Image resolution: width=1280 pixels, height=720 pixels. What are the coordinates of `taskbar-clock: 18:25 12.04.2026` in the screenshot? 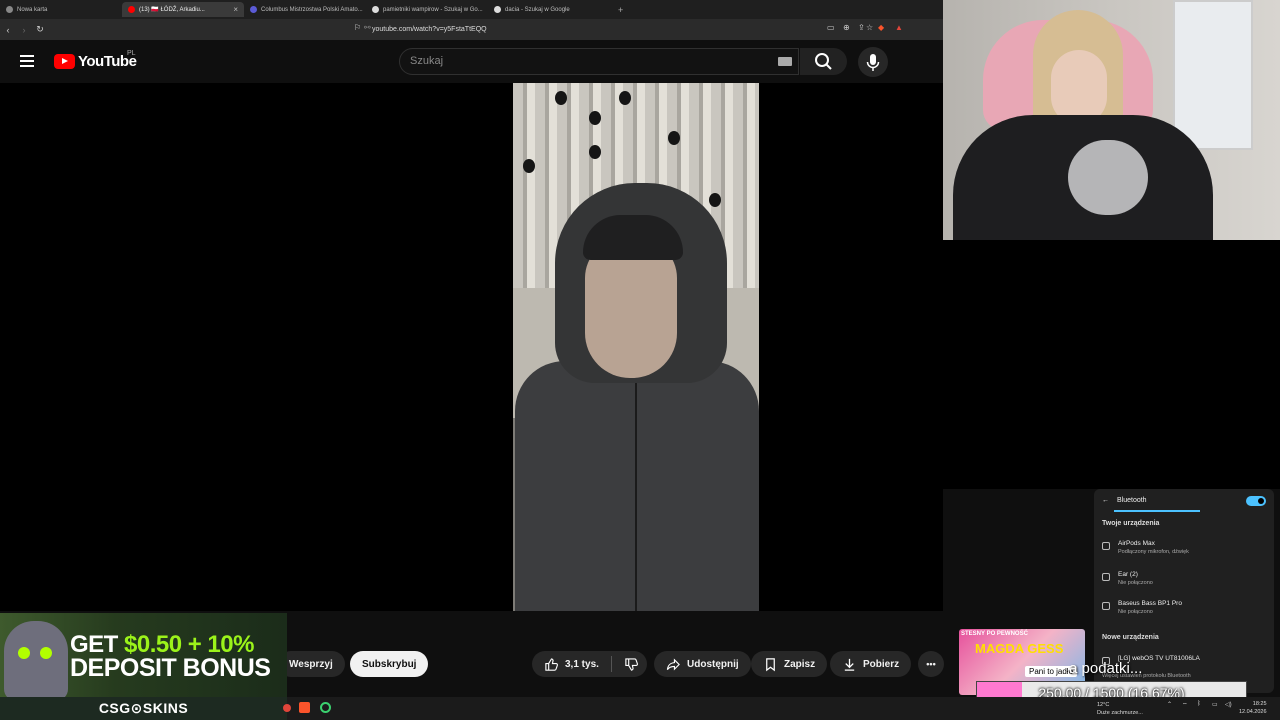 It's located at (1253, 708).